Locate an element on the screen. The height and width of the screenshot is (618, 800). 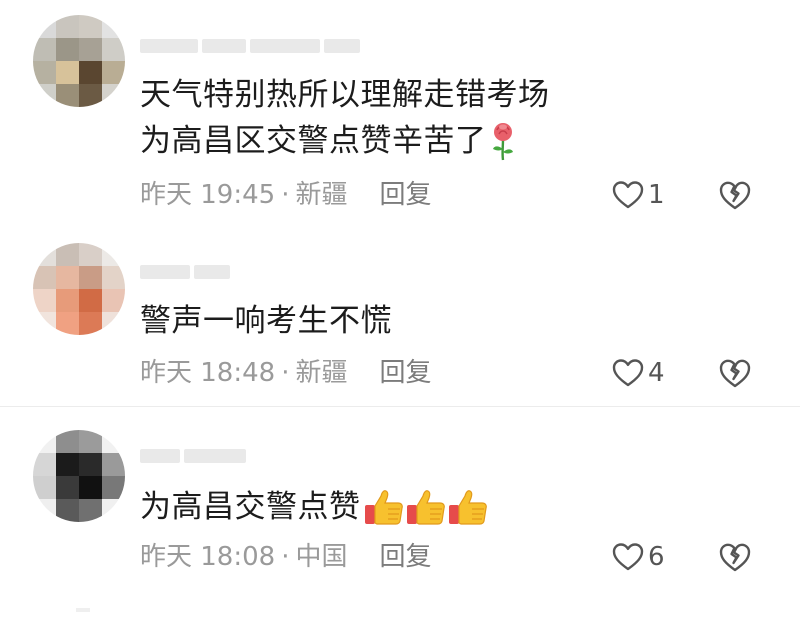
comment-time: 昨天 19:45 is located at coordinates (208, 195).